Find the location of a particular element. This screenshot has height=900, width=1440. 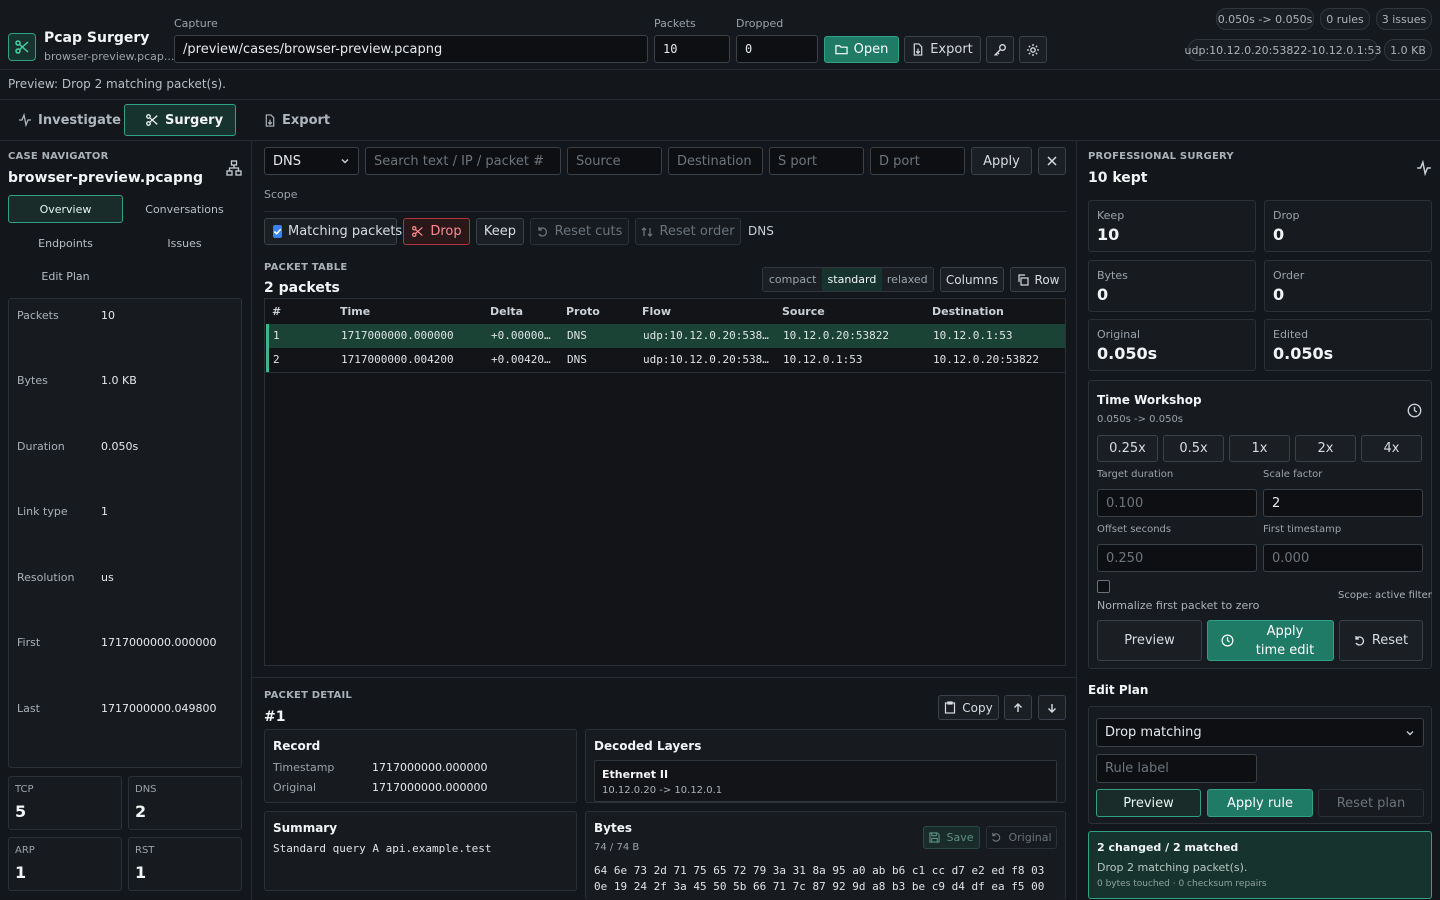

stat-bytes: Bytes 0 is located at coordinates (1172, 286).